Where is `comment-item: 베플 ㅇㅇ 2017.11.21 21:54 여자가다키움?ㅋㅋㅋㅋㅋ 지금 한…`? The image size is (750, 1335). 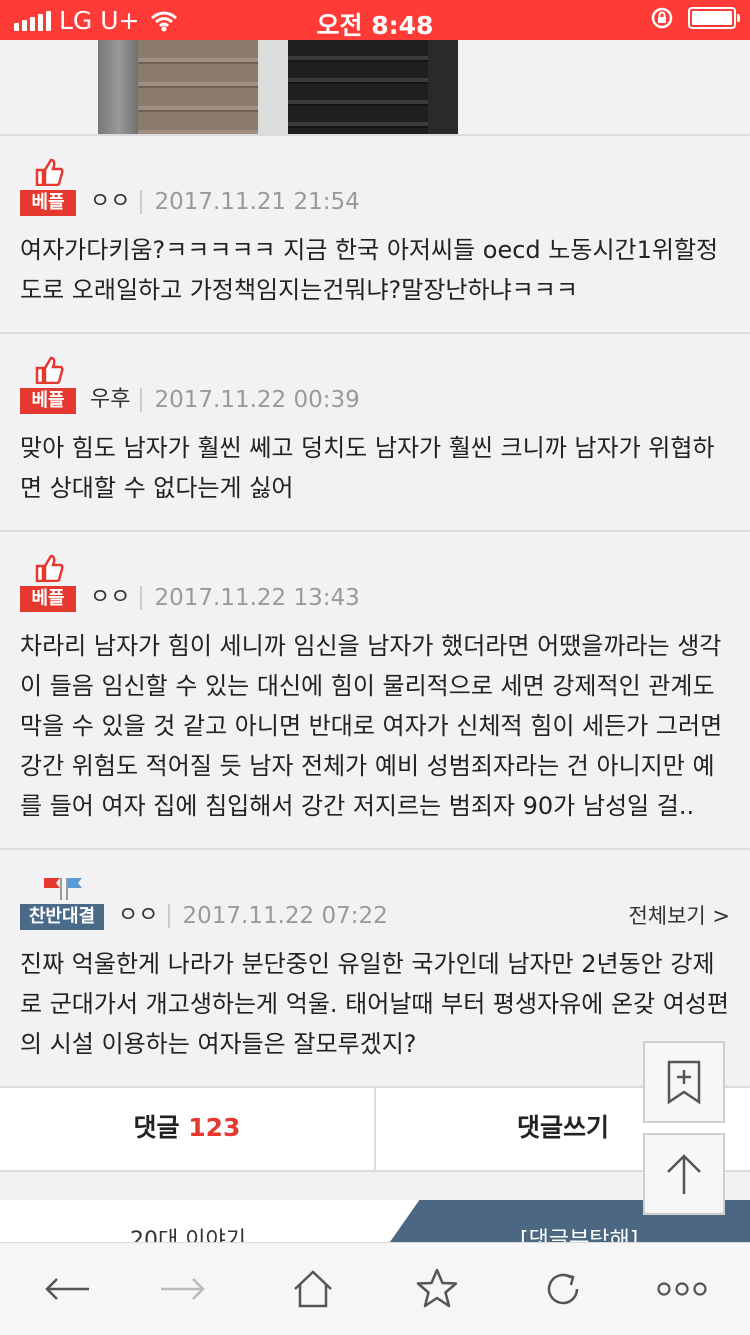
comment-item: 베플 ㅇㅇ 2017.11.21 21:54 여자가다키움?ㅋㅋㅋㅋㅋ 지금 한… is located at coordinates (375, 233).